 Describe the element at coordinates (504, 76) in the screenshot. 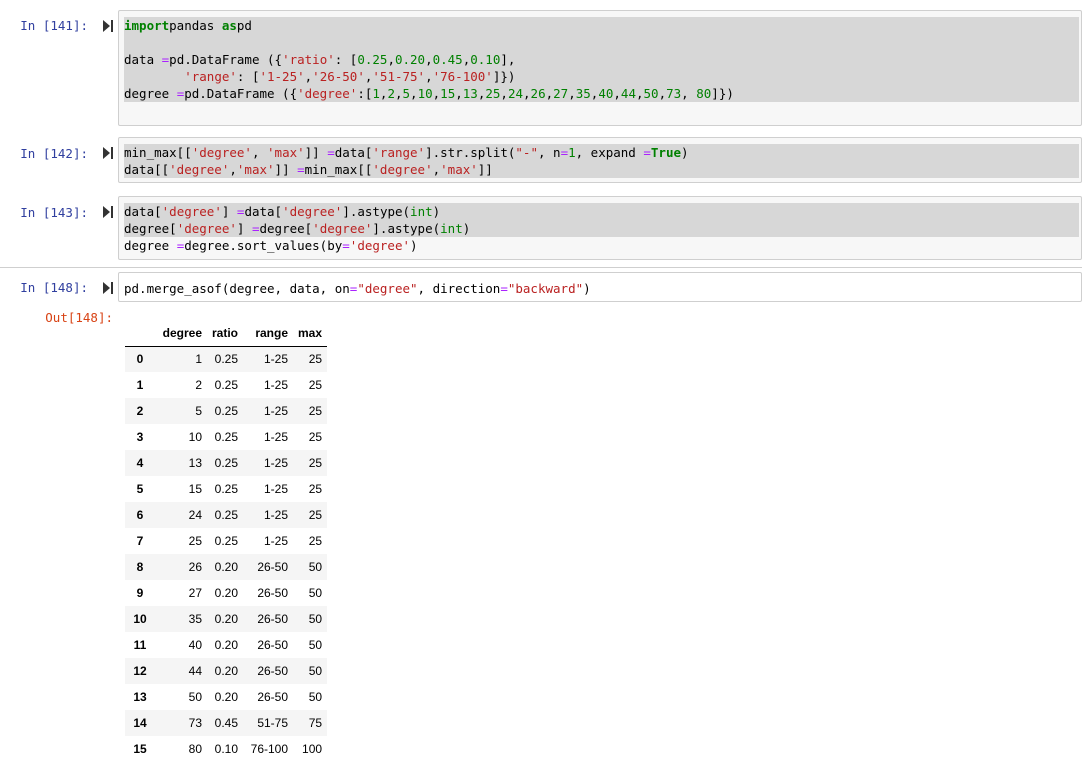

I see `code-token: ]})` at that location.